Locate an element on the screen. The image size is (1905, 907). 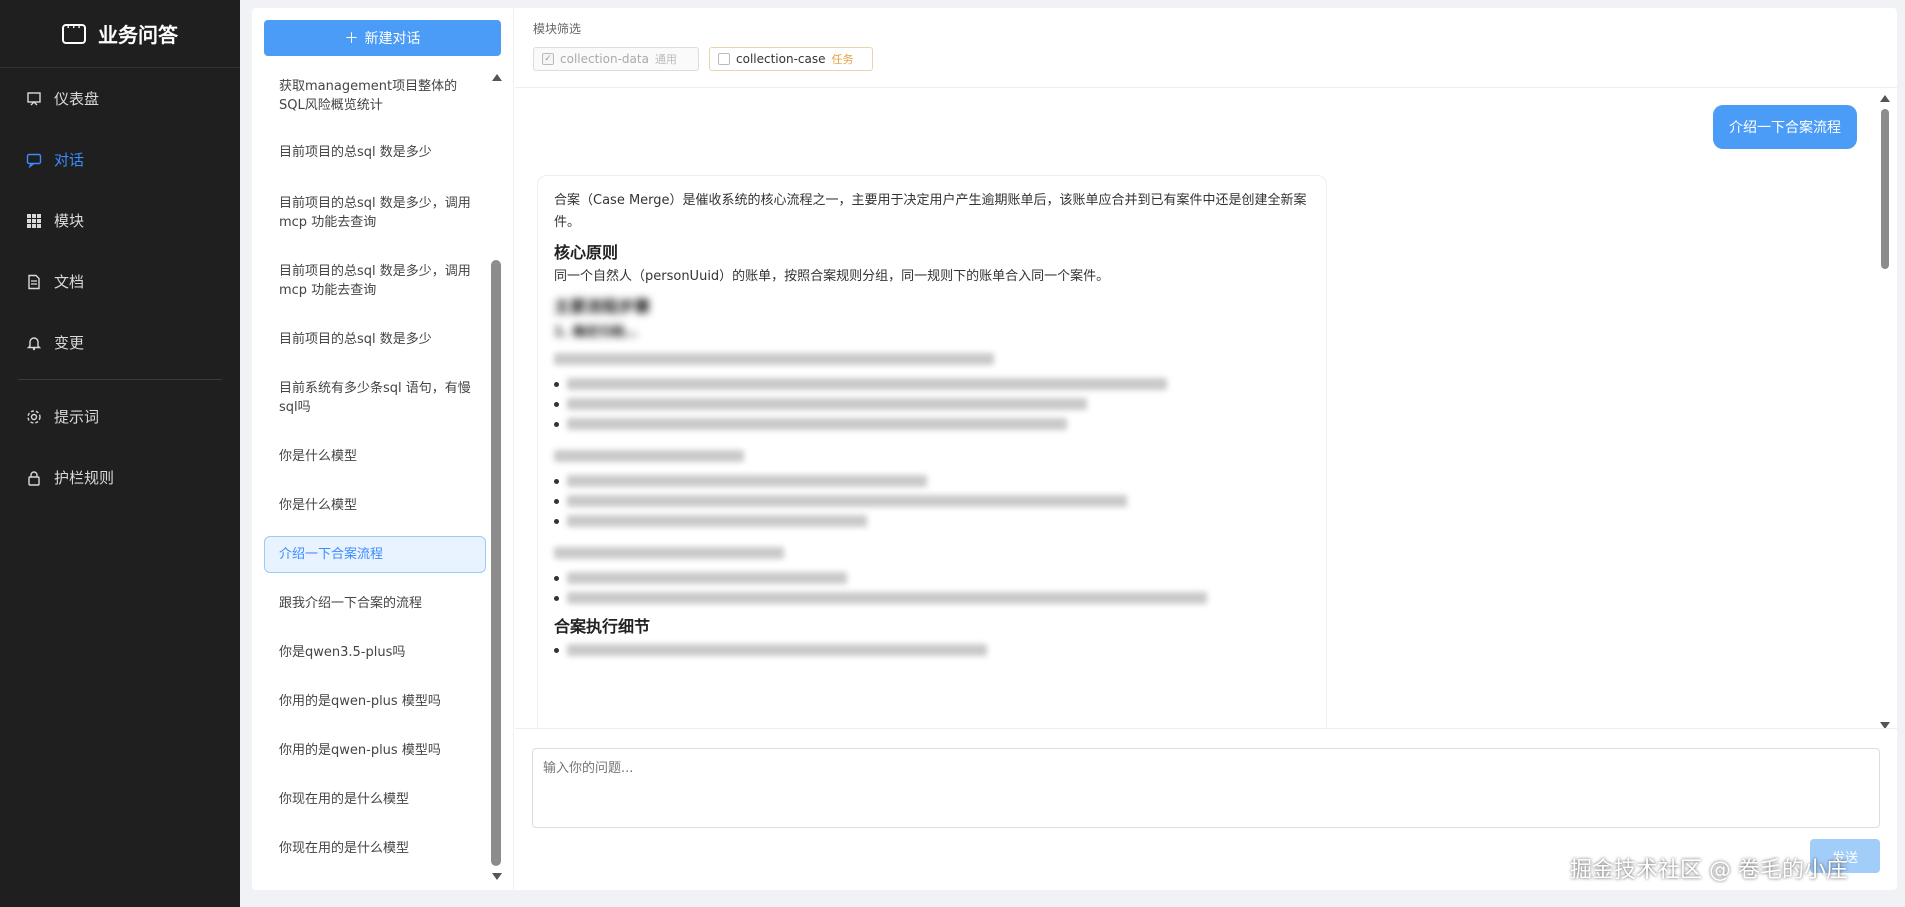
assistant-heading-detail: 合案执行细节 is located at coordinates (602, 626).